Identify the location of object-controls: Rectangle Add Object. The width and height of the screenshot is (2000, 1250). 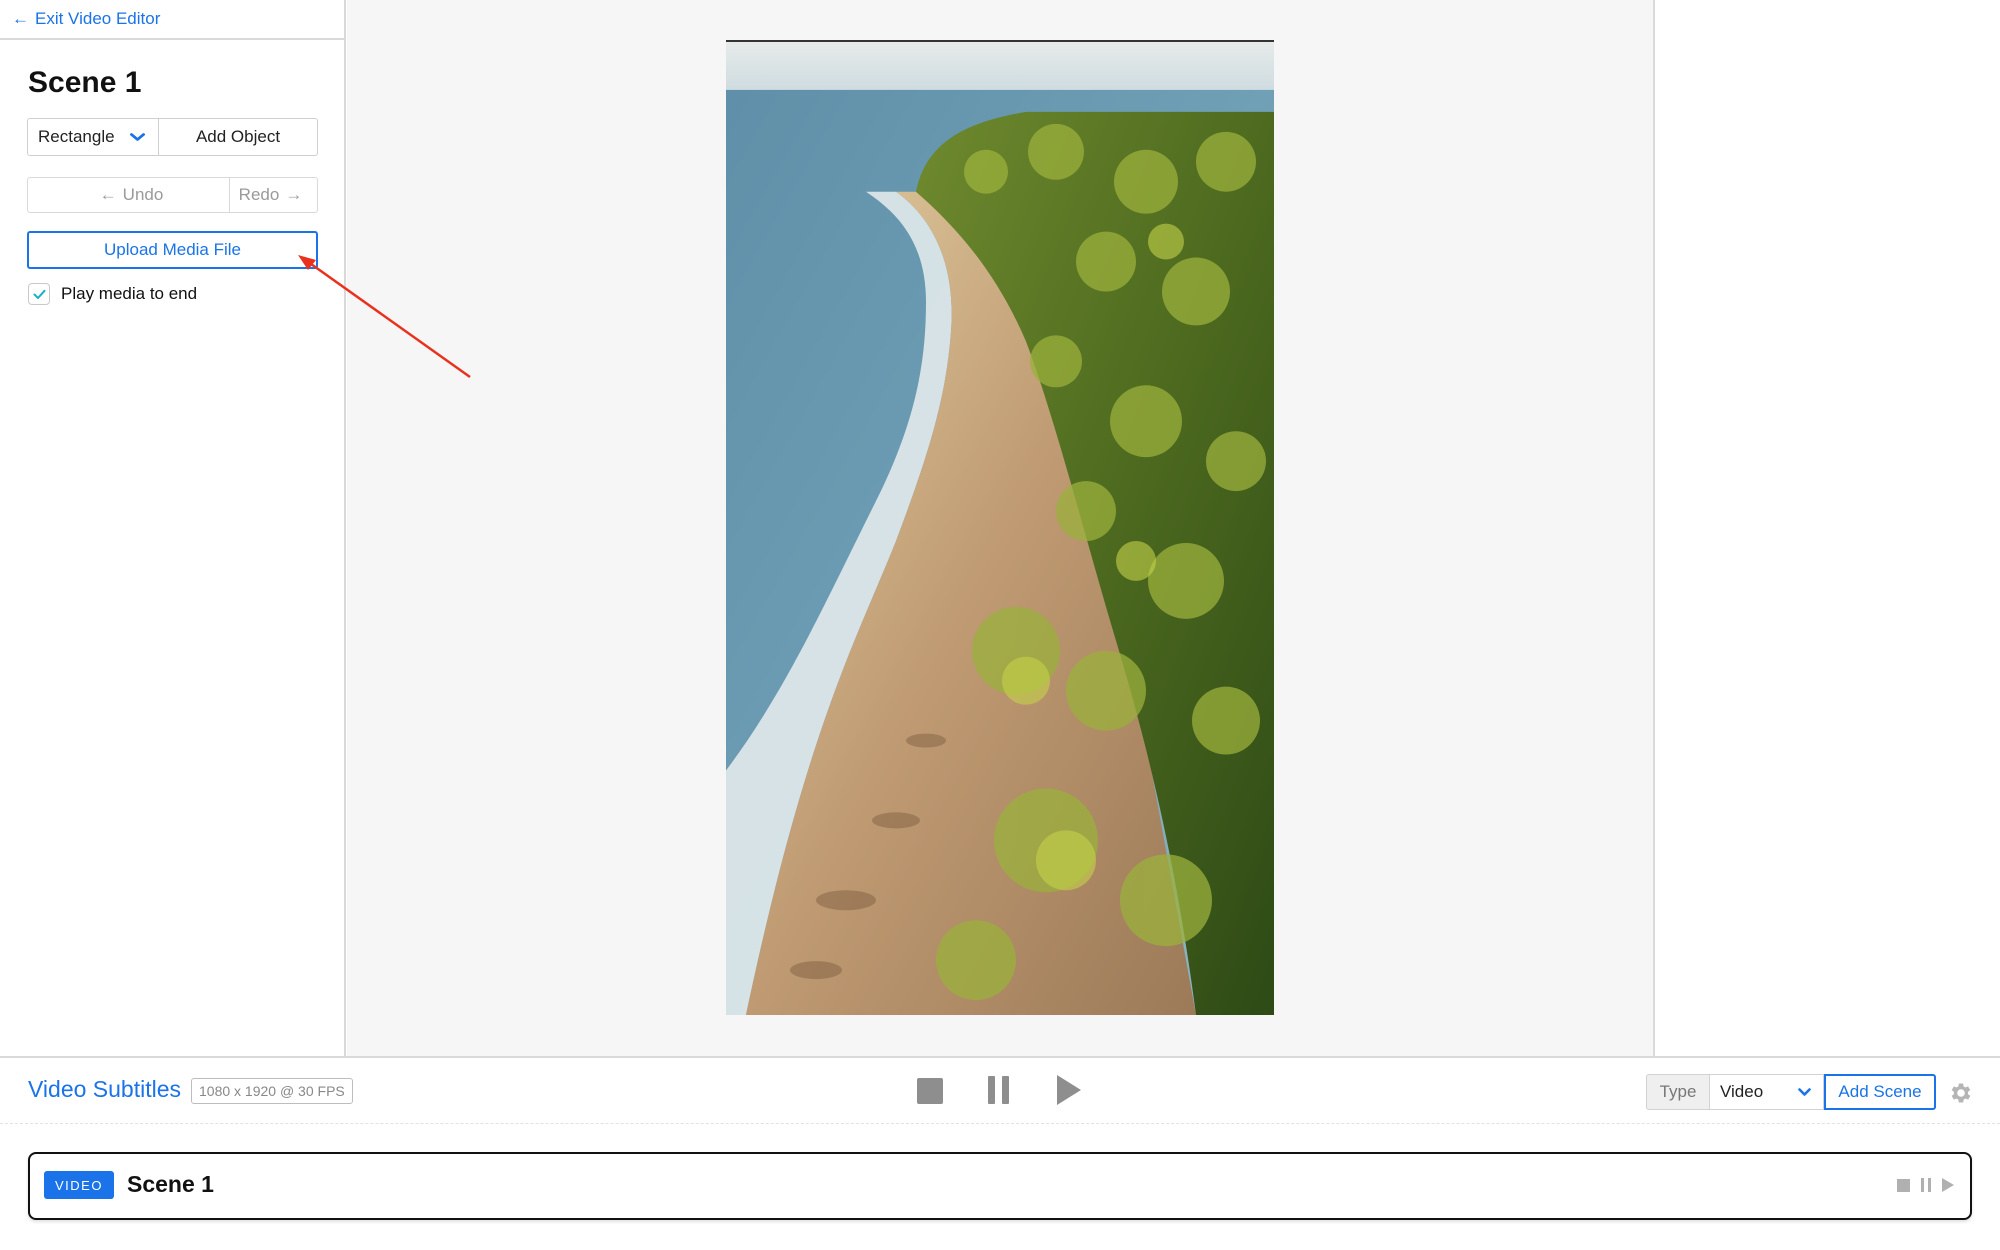
(172, 137).